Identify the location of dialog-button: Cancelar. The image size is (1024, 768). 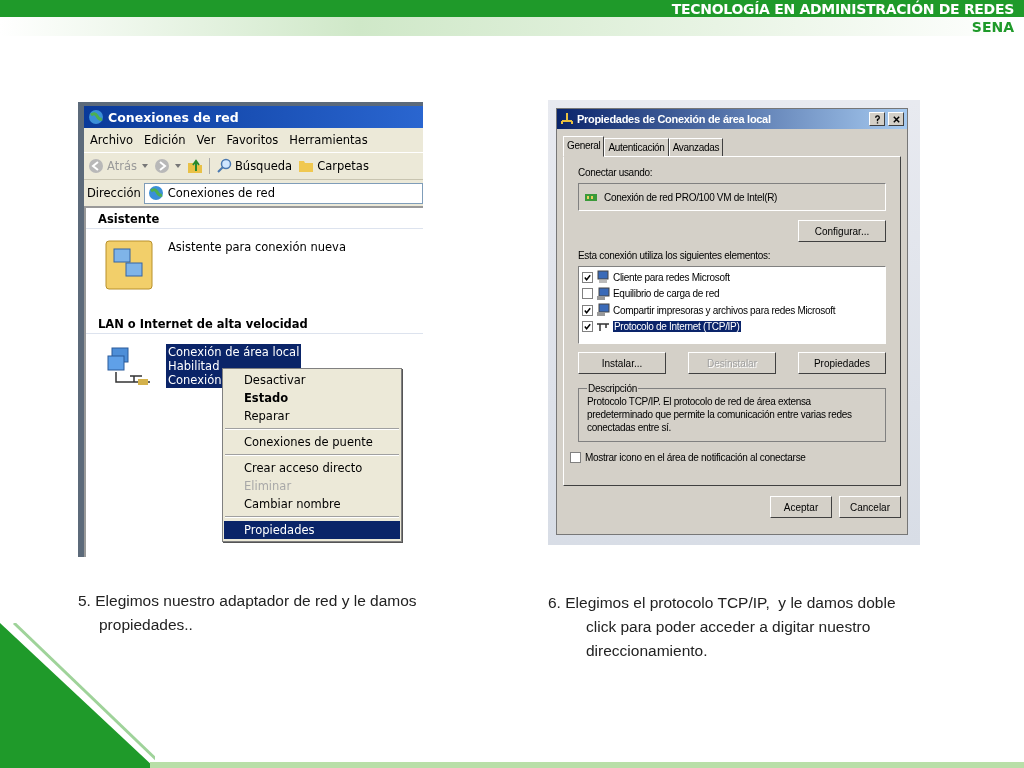
(870, 507).